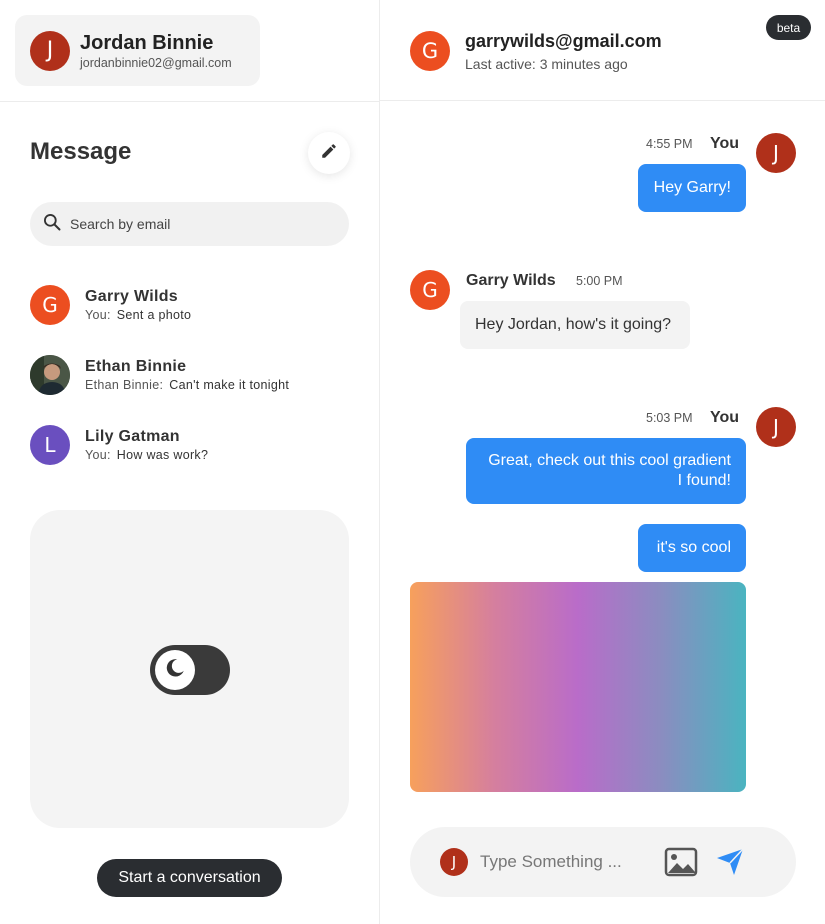  What do you see at coordinates (454, 862) in the screenshot?
I see `composer-avatar: J` at bounding box center [454, 862].